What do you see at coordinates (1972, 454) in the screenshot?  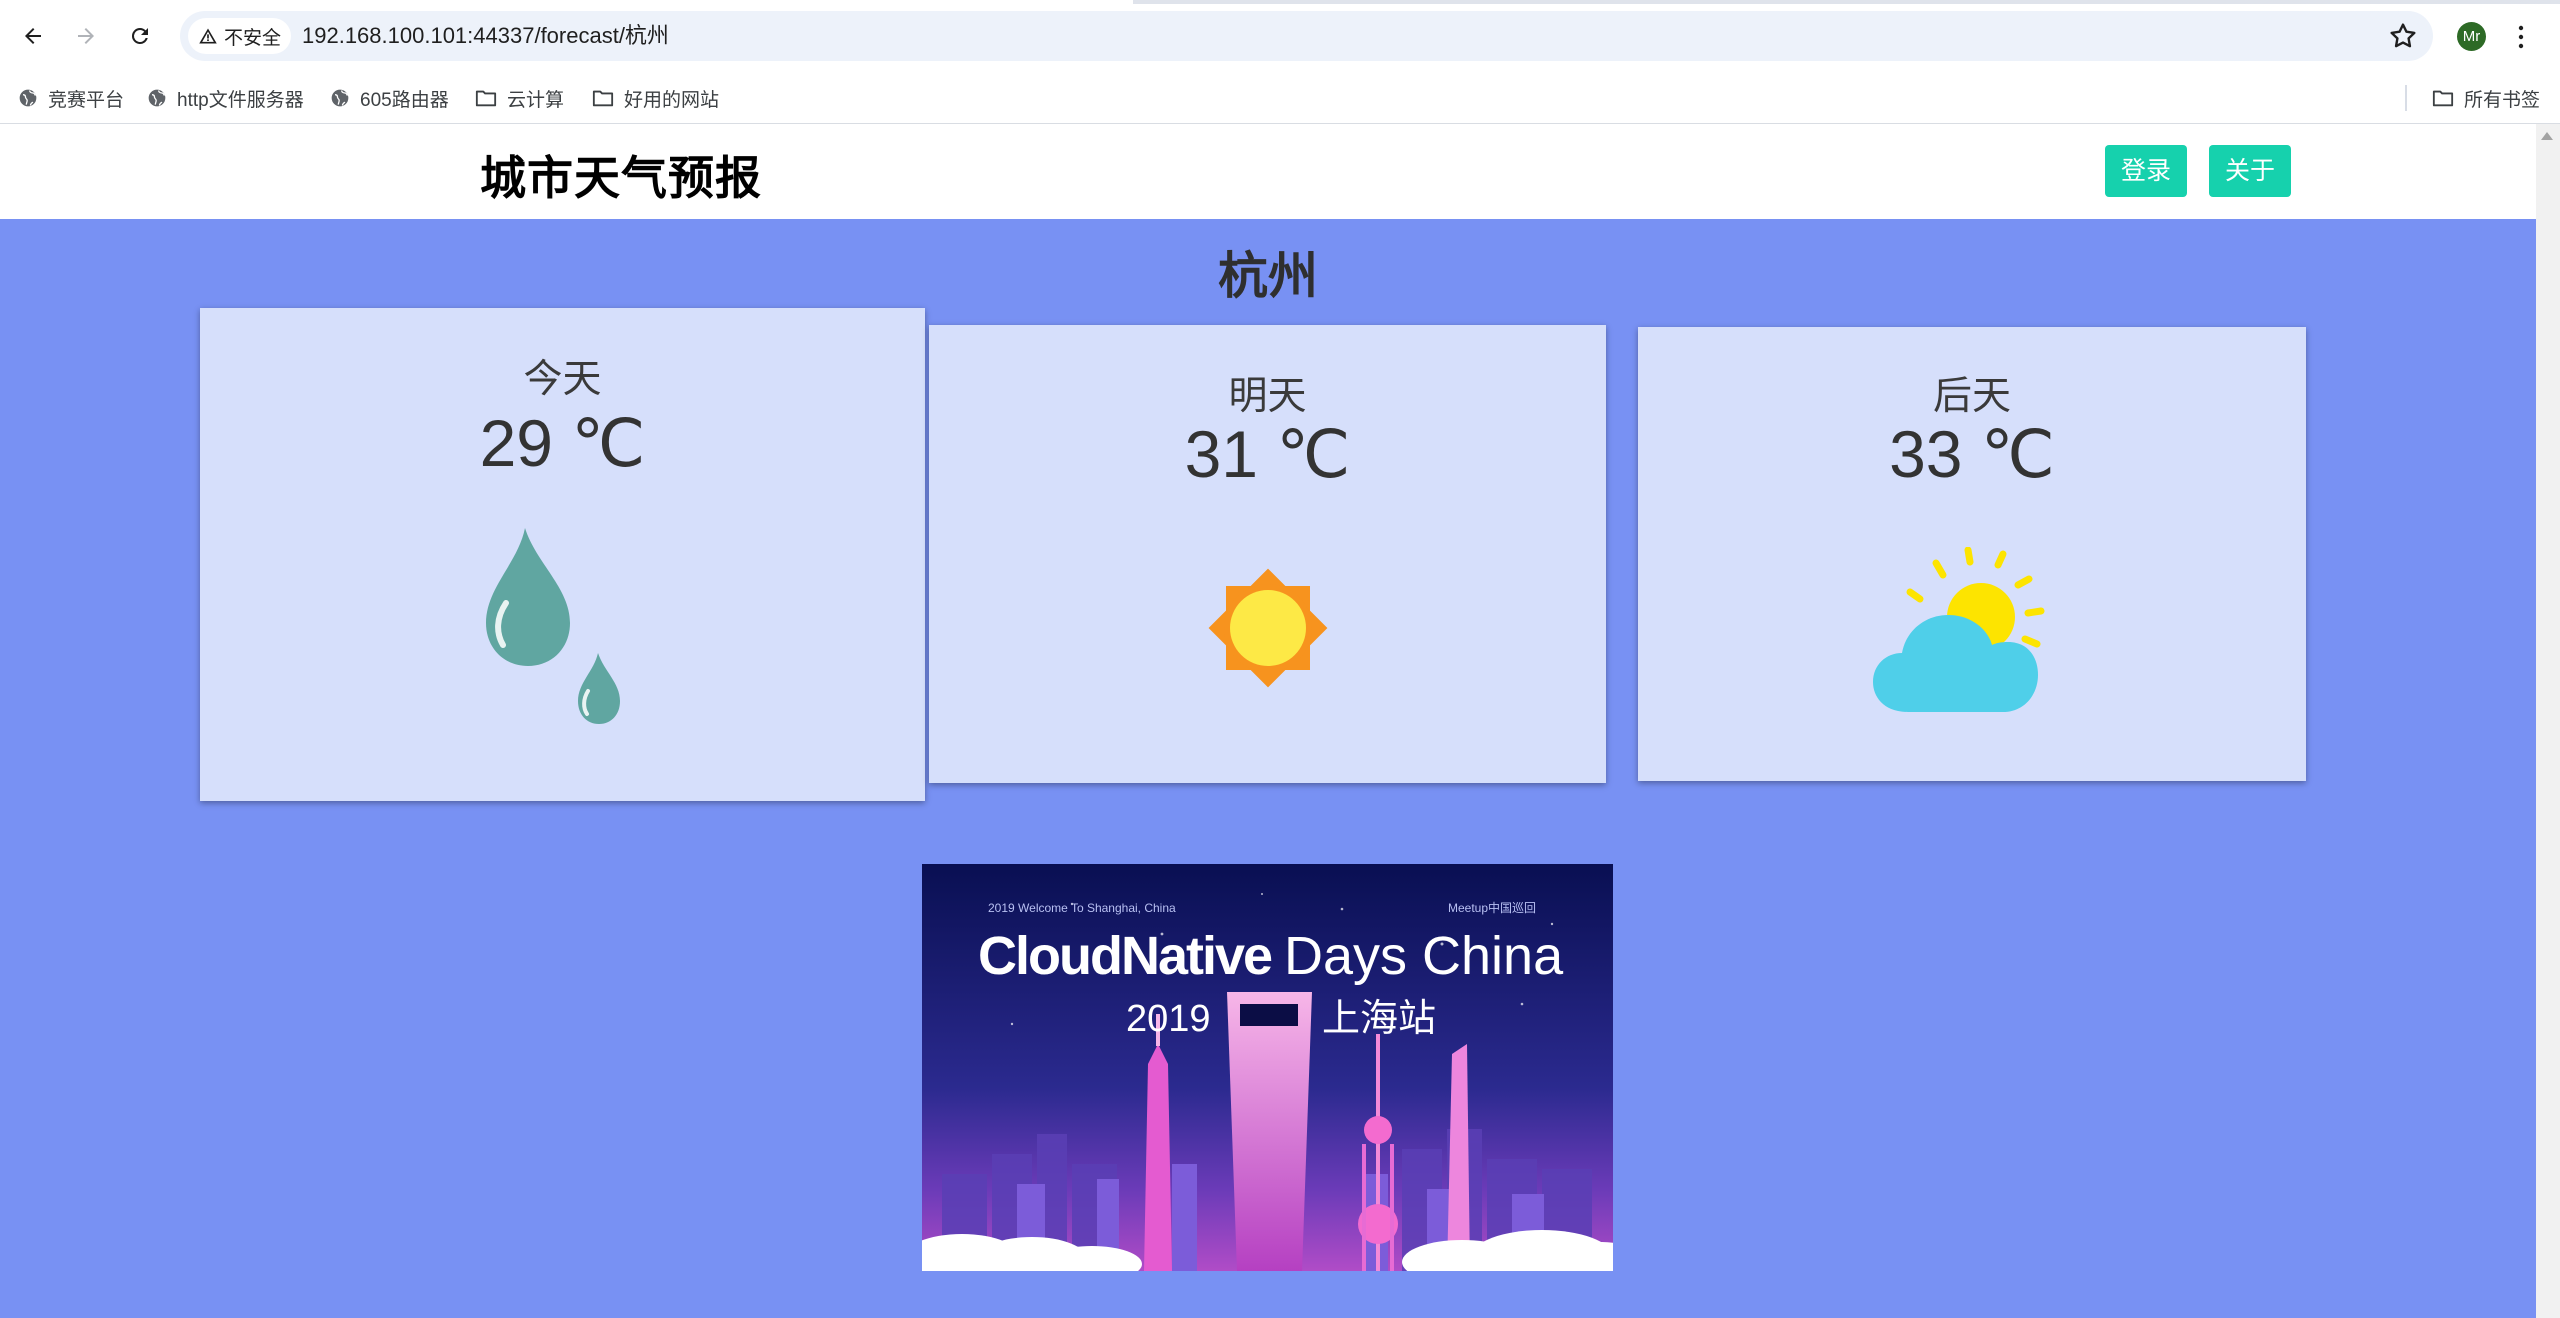 I see `forecast-temp: 33 ℃` at bounding box center [1972, 454].